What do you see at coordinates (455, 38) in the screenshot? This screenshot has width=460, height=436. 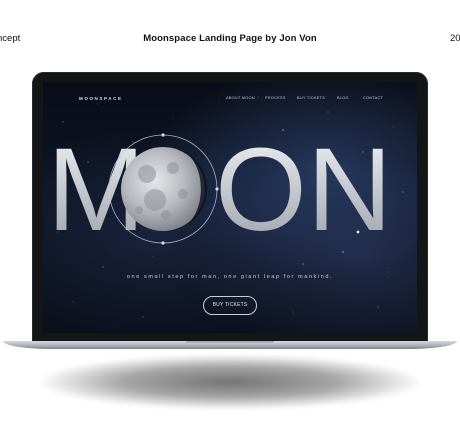 I see `caption-right: 20` at bounding box center [455, 38].